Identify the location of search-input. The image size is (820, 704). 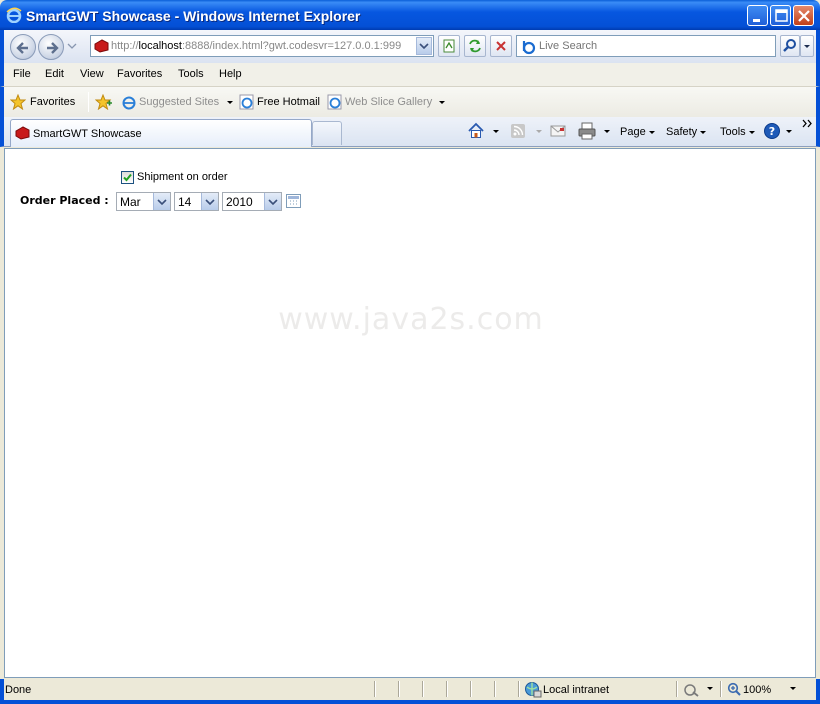
(654, 46).